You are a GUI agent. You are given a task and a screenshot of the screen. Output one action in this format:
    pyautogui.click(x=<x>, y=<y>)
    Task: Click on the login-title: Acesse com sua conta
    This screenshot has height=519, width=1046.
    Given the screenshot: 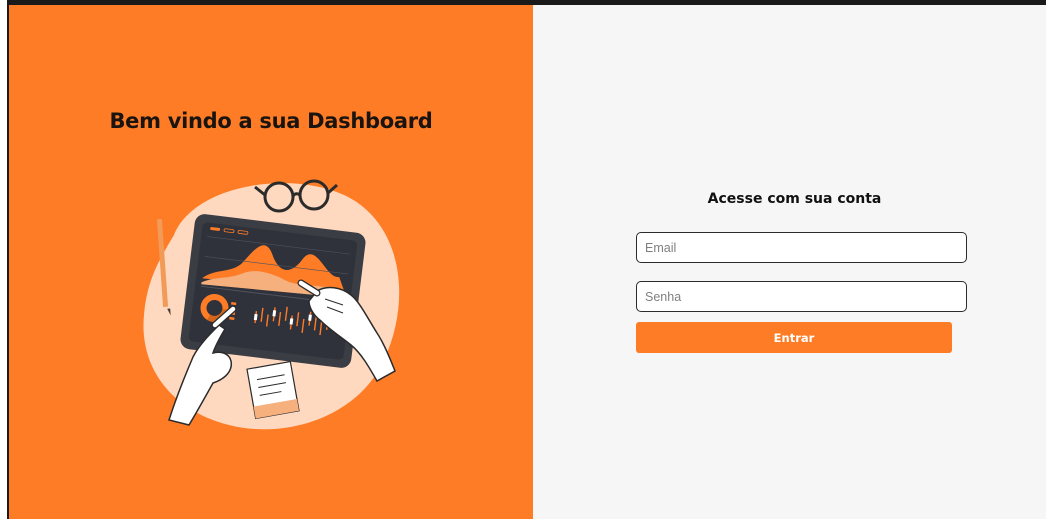 What is the action you would take?
    pyautogui.click(x=794, y=199)
    